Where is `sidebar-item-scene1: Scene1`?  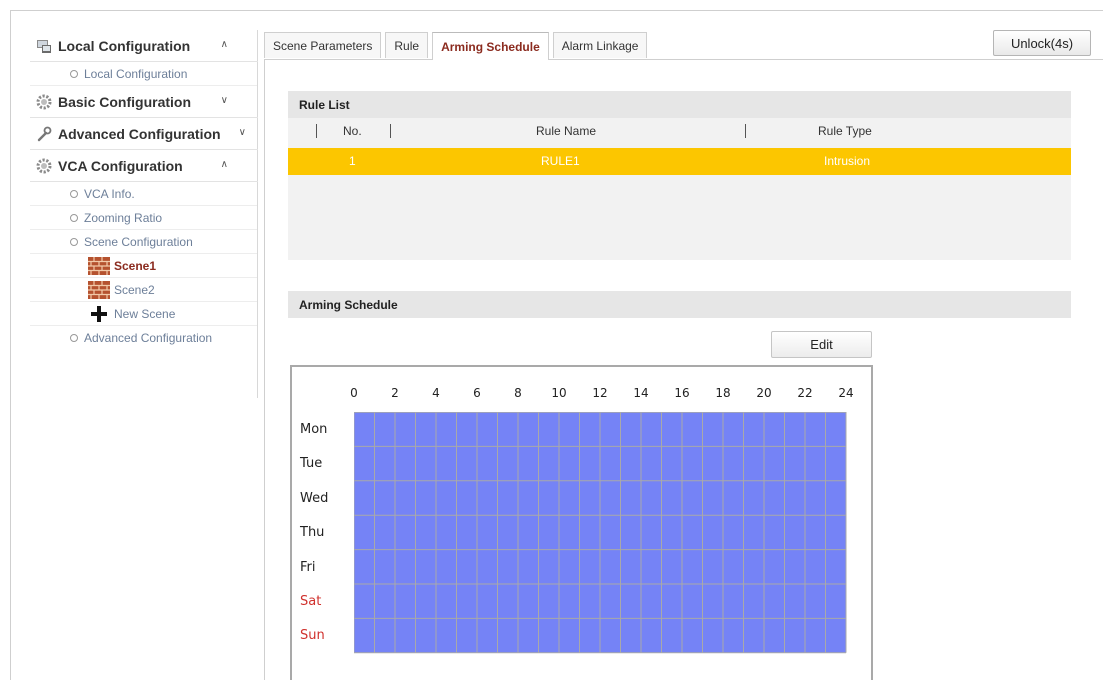
sidebar-item-scene1: Scene1 is located at coordinates (144, 266).